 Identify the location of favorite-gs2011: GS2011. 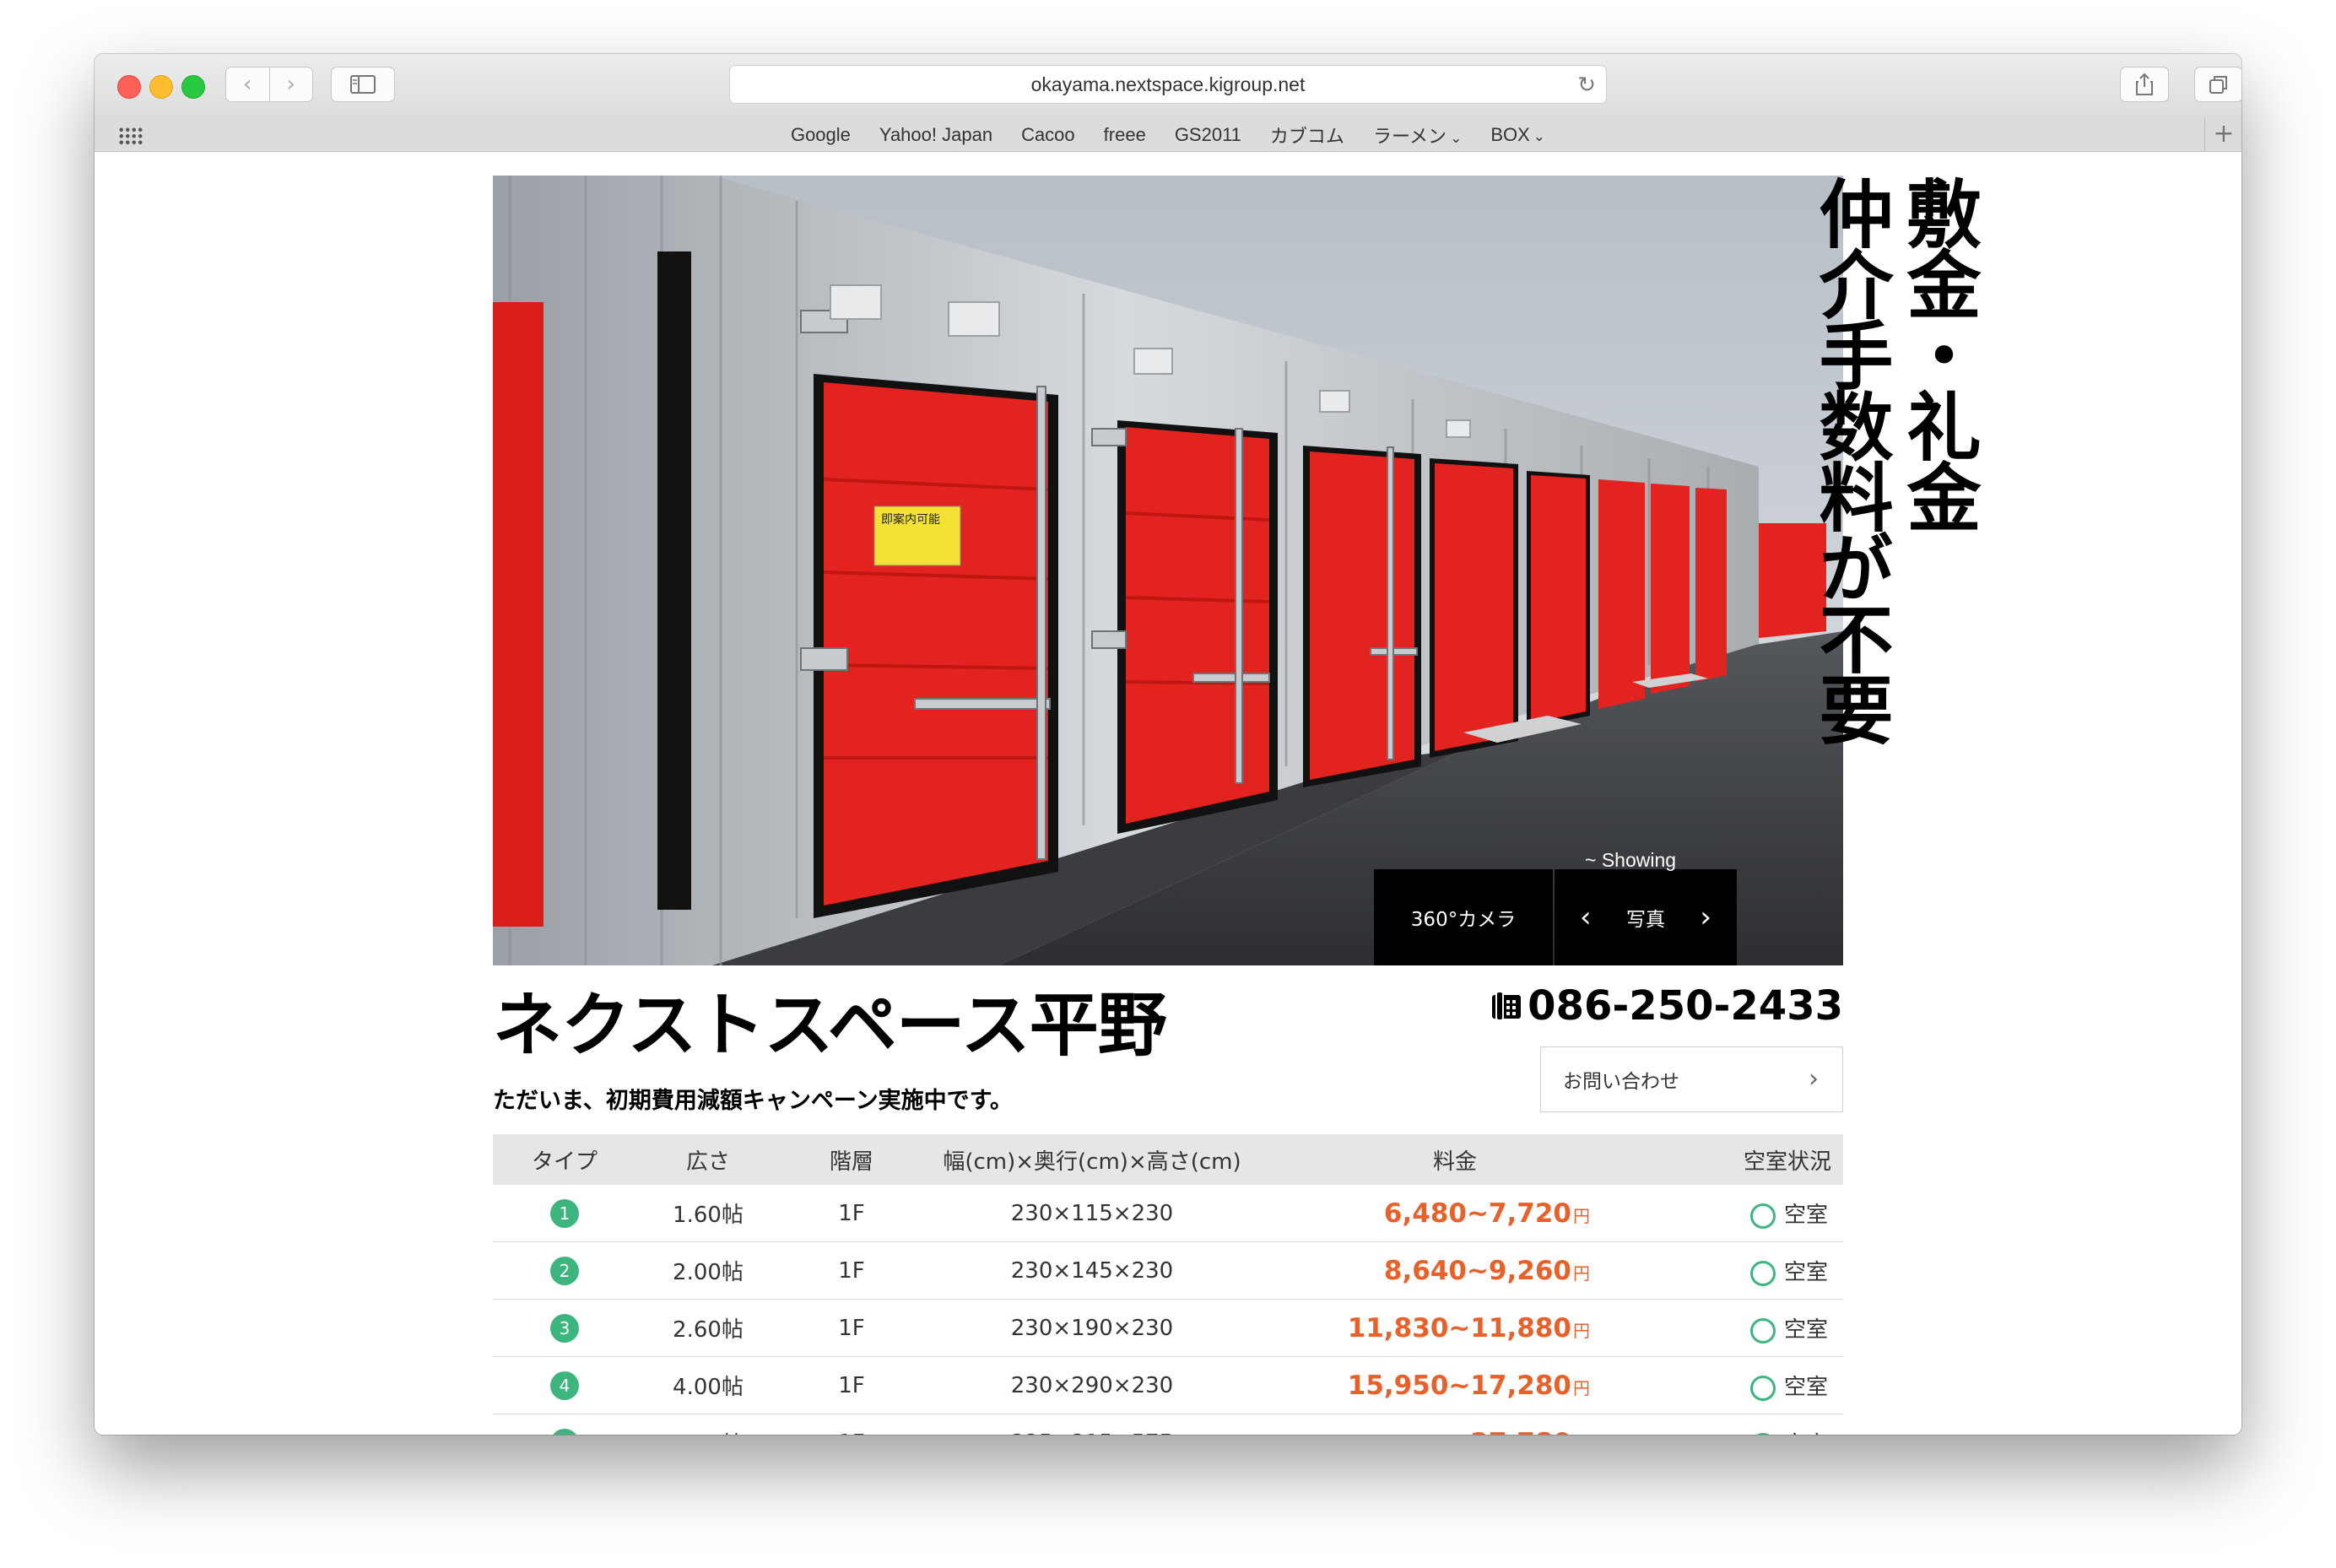
(1208, 135).